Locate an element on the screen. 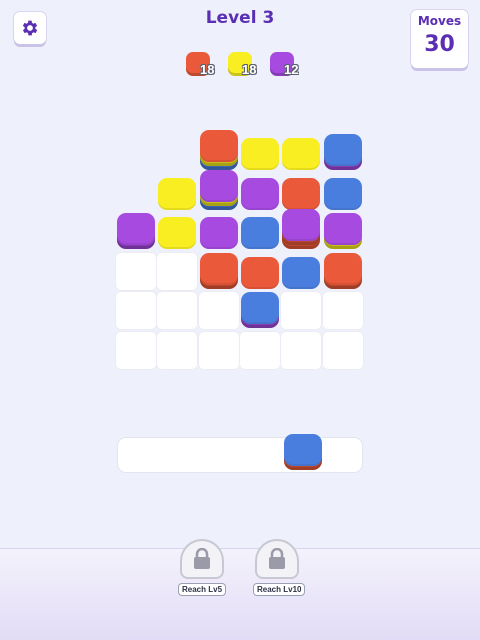  booster-label: Reach Lv5 is located at coordinates (202, 589).